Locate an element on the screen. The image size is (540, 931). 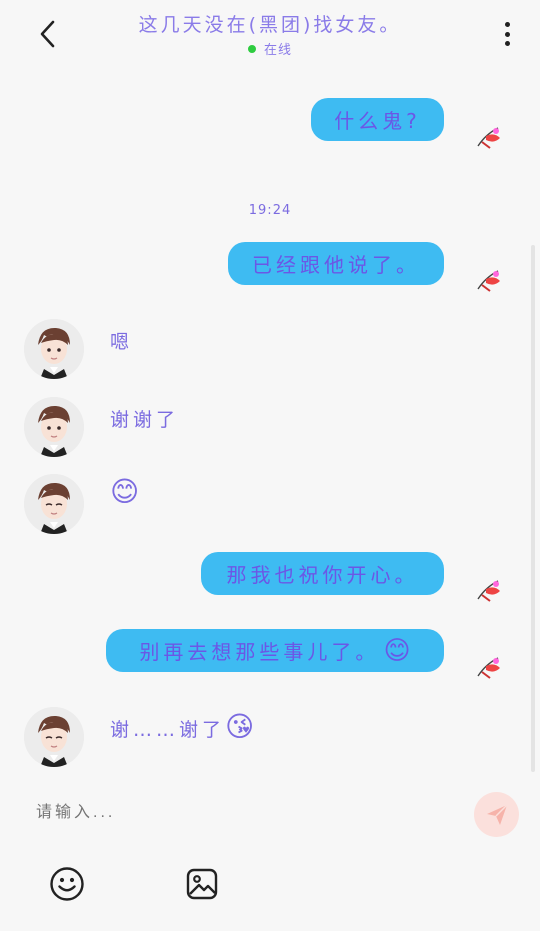
message-text: 什么鬼? is located at coordinates (377, 121).